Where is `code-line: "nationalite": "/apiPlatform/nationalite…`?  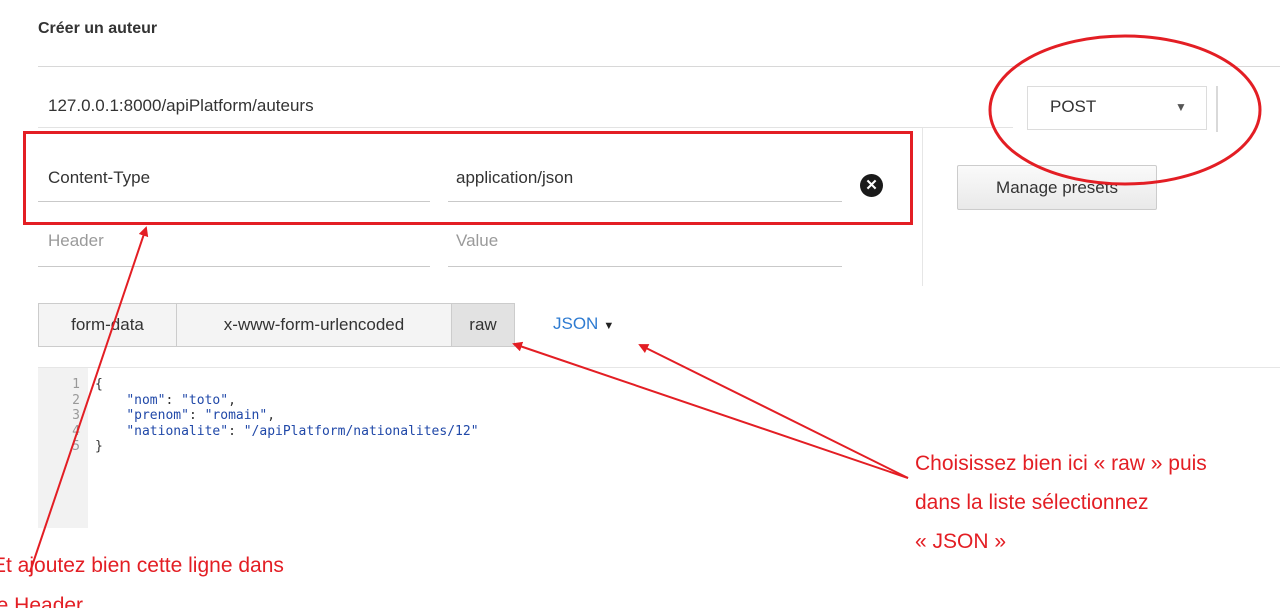
code-line: "nationalite": "/apiPlatform/nationalite… is located at coordinates (302, 431).